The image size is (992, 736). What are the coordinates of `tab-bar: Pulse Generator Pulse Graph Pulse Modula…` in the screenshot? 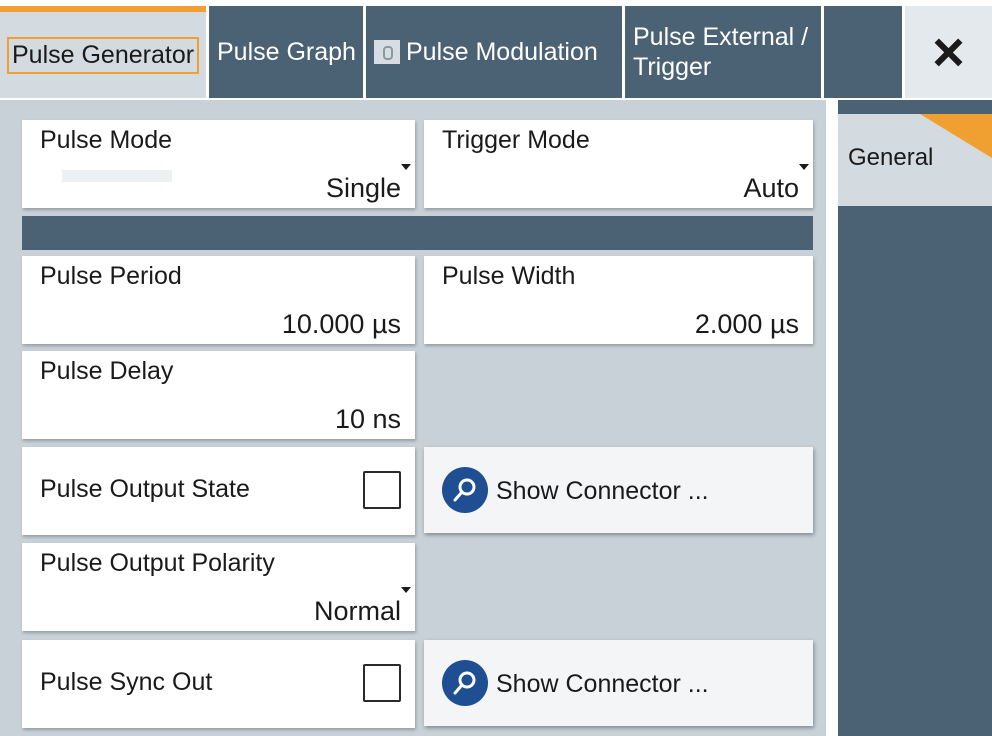 It's located at (496, 50).